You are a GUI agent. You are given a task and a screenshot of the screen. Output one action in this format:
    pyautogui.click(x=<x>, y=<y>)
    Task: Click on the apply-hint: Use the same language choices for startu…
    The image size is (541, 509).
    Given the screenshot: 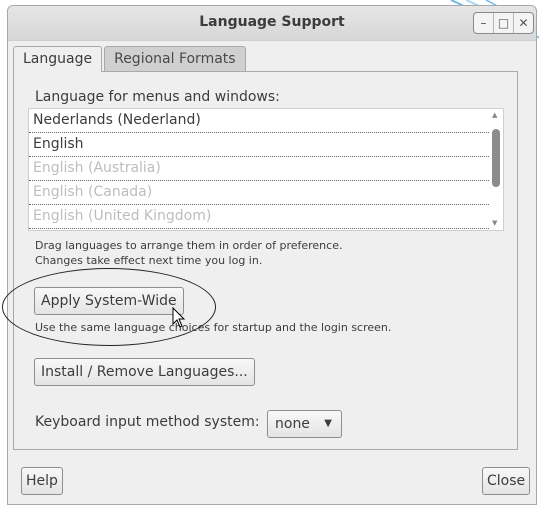 What is the action you would take?
    pyautogui.click(x=213, y=327)
    